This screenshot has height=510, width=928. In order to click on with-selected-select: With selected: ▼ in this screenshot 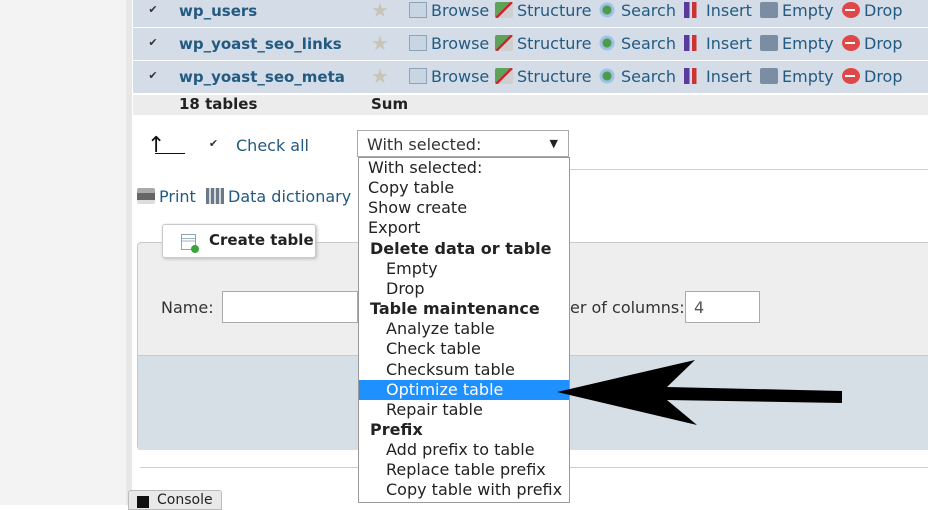, I will do `click(463, 143)`.